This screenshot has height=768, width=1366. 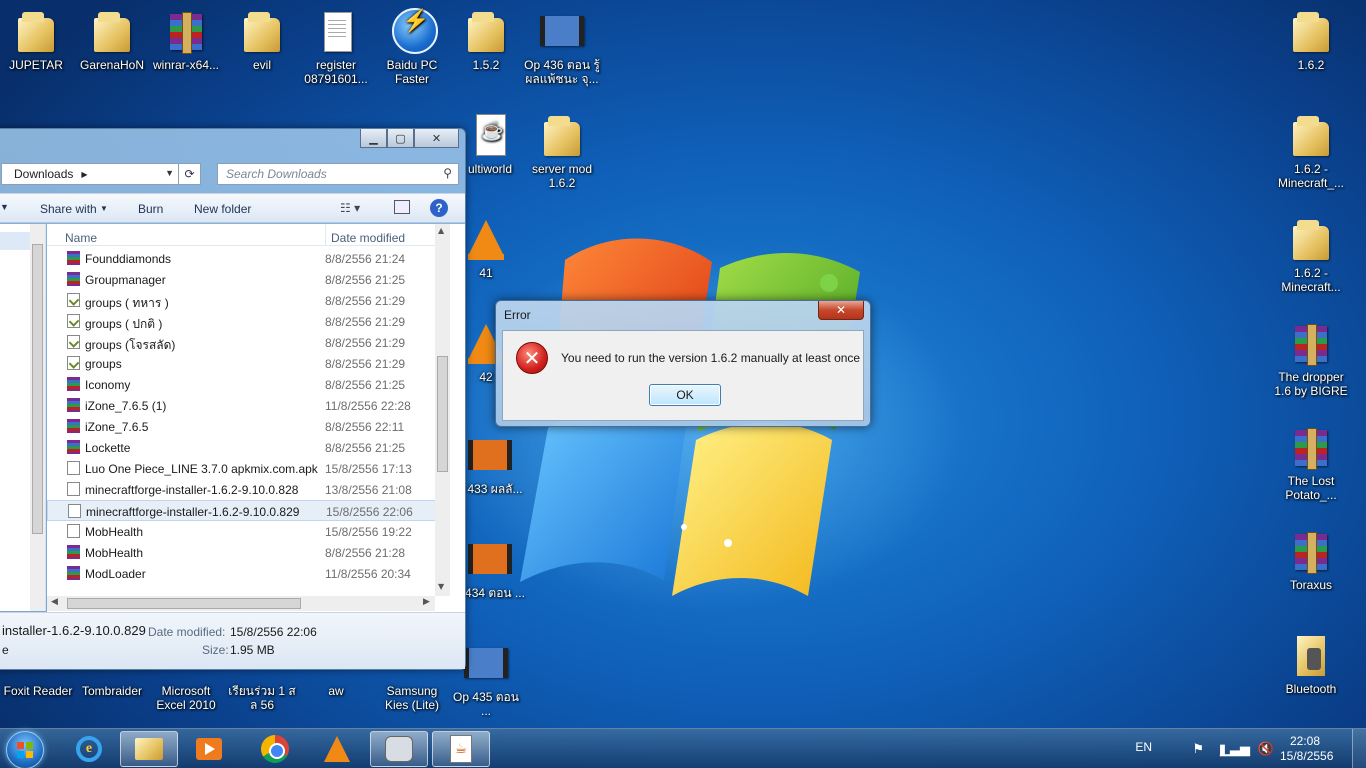 I want to click on file-row: groups 8/8/2556 21:29, so click(x=248, y=363).